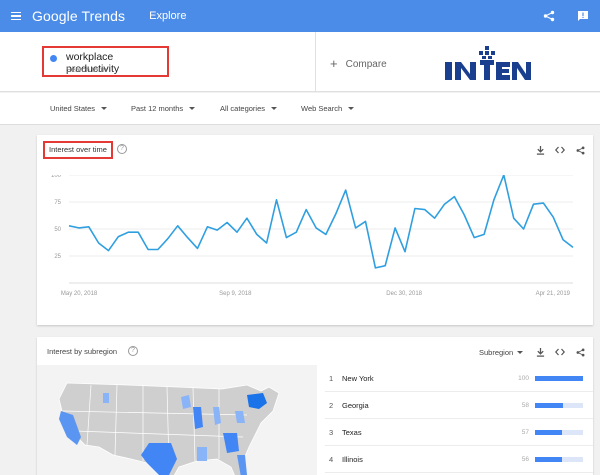 The image size is (600, 475). What do you see at coordinates (79, 294) in the screenshot?
I see `x-tick-label: May 20, 2018` at bounding box center [79, 294].